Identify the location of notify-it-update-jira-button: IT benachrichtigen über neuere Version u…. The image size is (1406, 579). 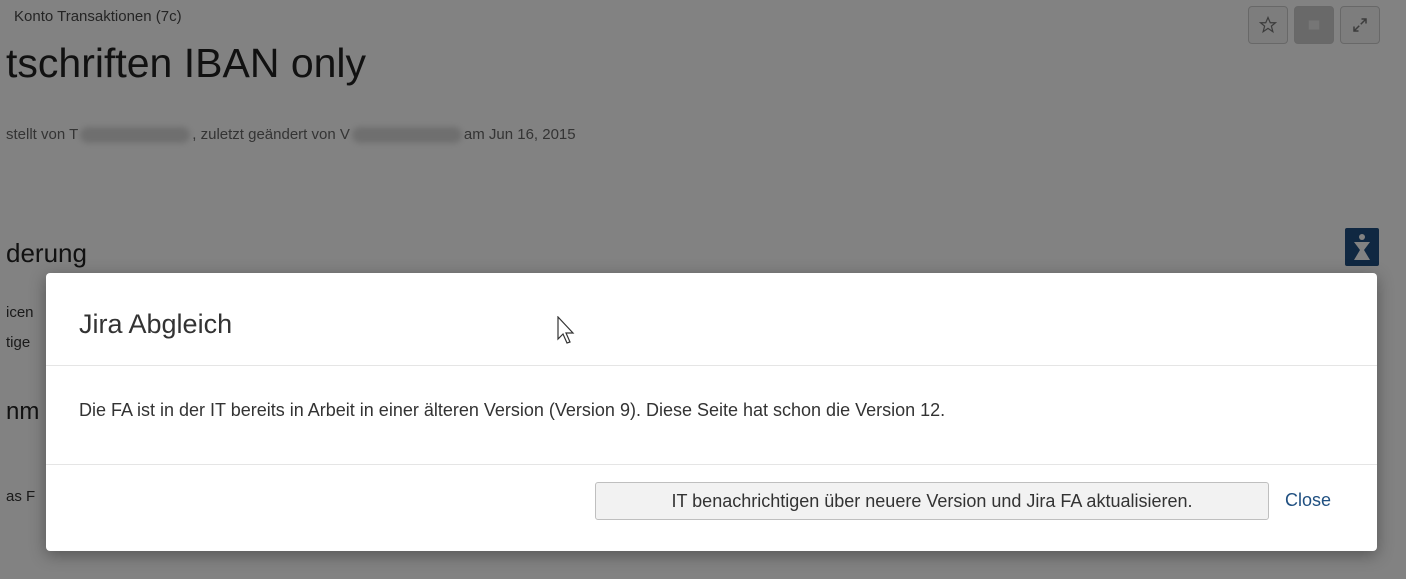
(932, 501).